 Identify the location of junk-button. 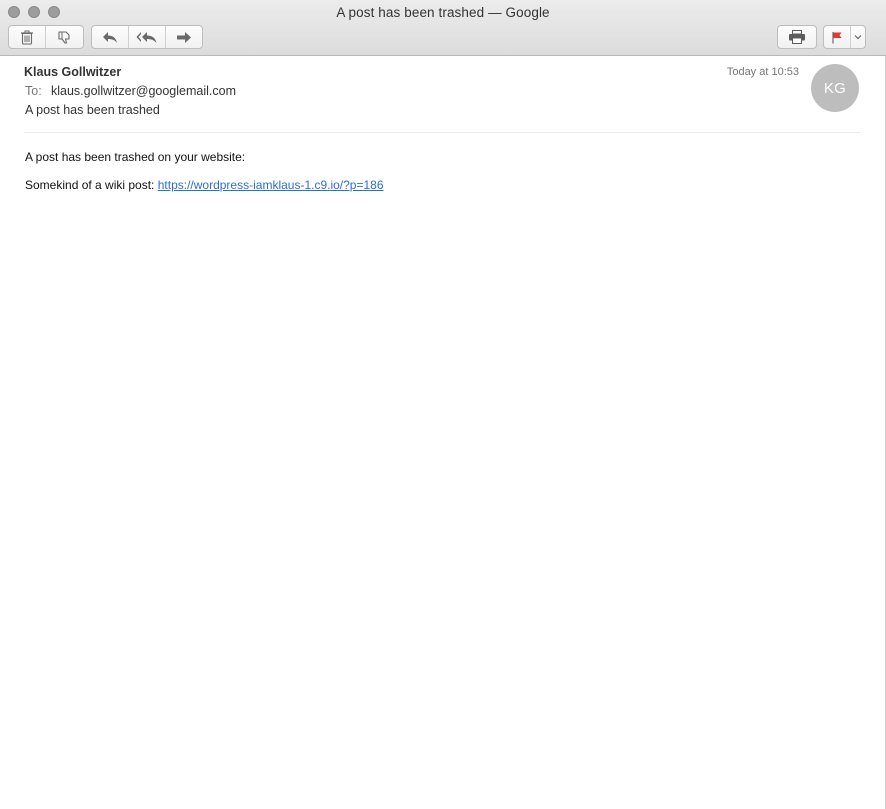
(64, 37).